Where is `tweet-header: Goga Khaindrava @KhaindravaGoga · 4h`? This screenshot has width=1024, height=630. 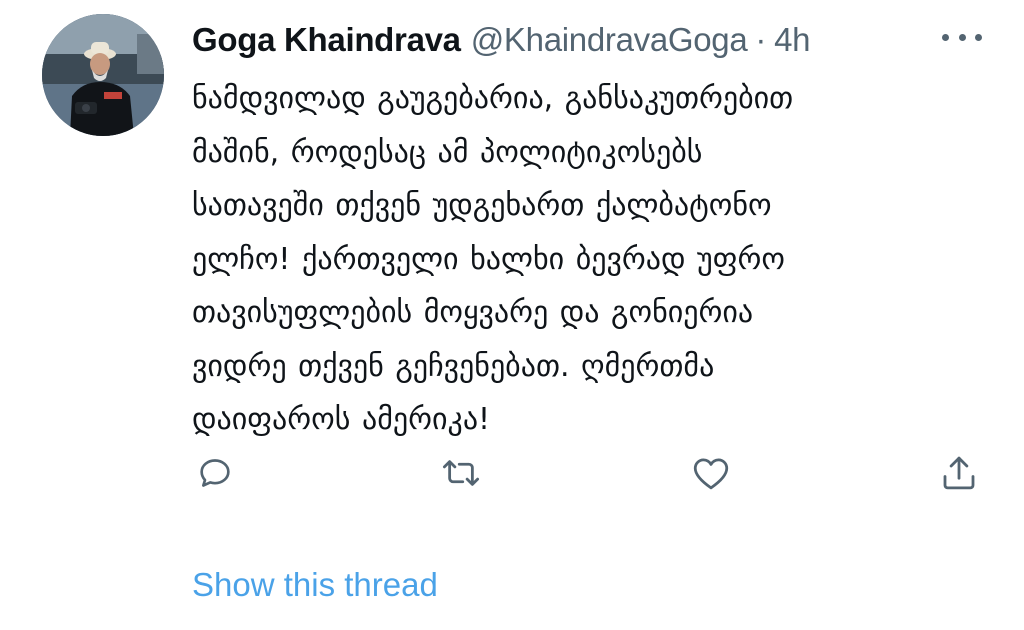
tweet-header: Goga Khaindrava @KhaindravaGoga · 4h is located at coordinates (501, 40).